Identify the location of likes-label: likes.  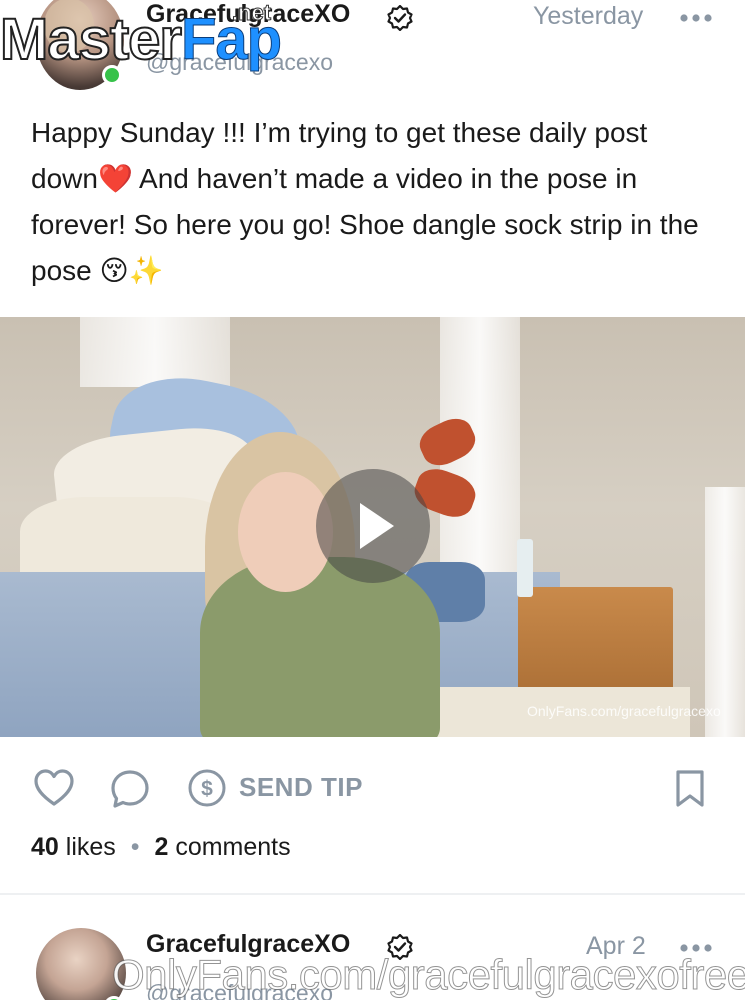
(91, 847).